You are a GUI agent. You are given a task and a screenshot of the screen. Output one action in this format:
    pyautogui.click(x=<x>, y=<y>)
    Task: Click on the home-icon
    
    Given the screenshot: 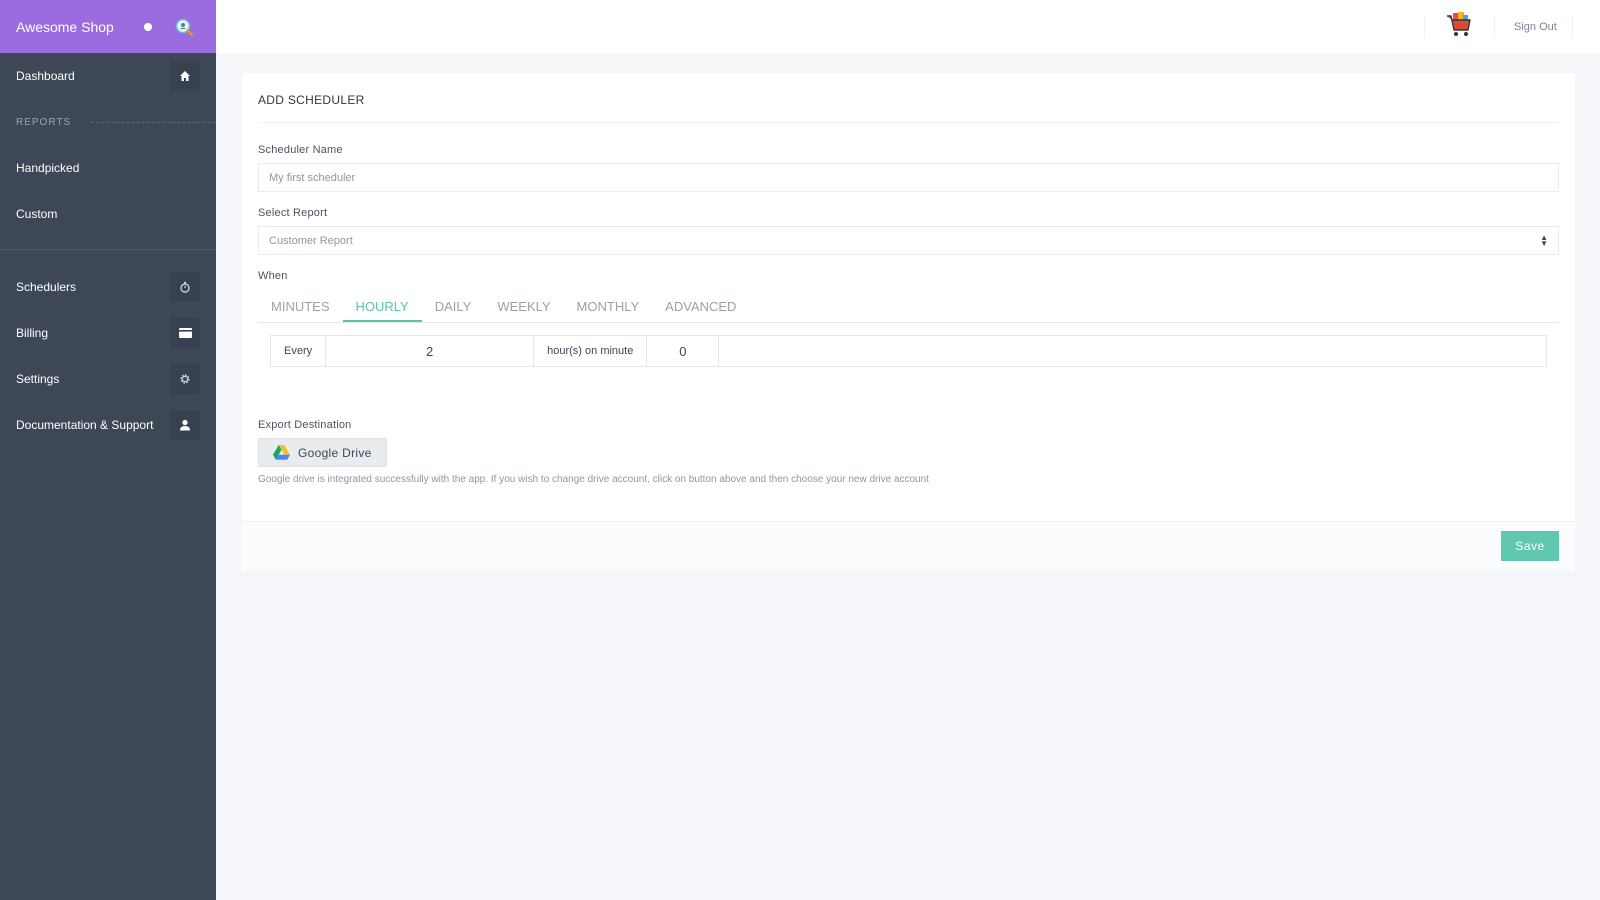 What is the action you would take?
    pyautogui.click(x=185, y=76)
    